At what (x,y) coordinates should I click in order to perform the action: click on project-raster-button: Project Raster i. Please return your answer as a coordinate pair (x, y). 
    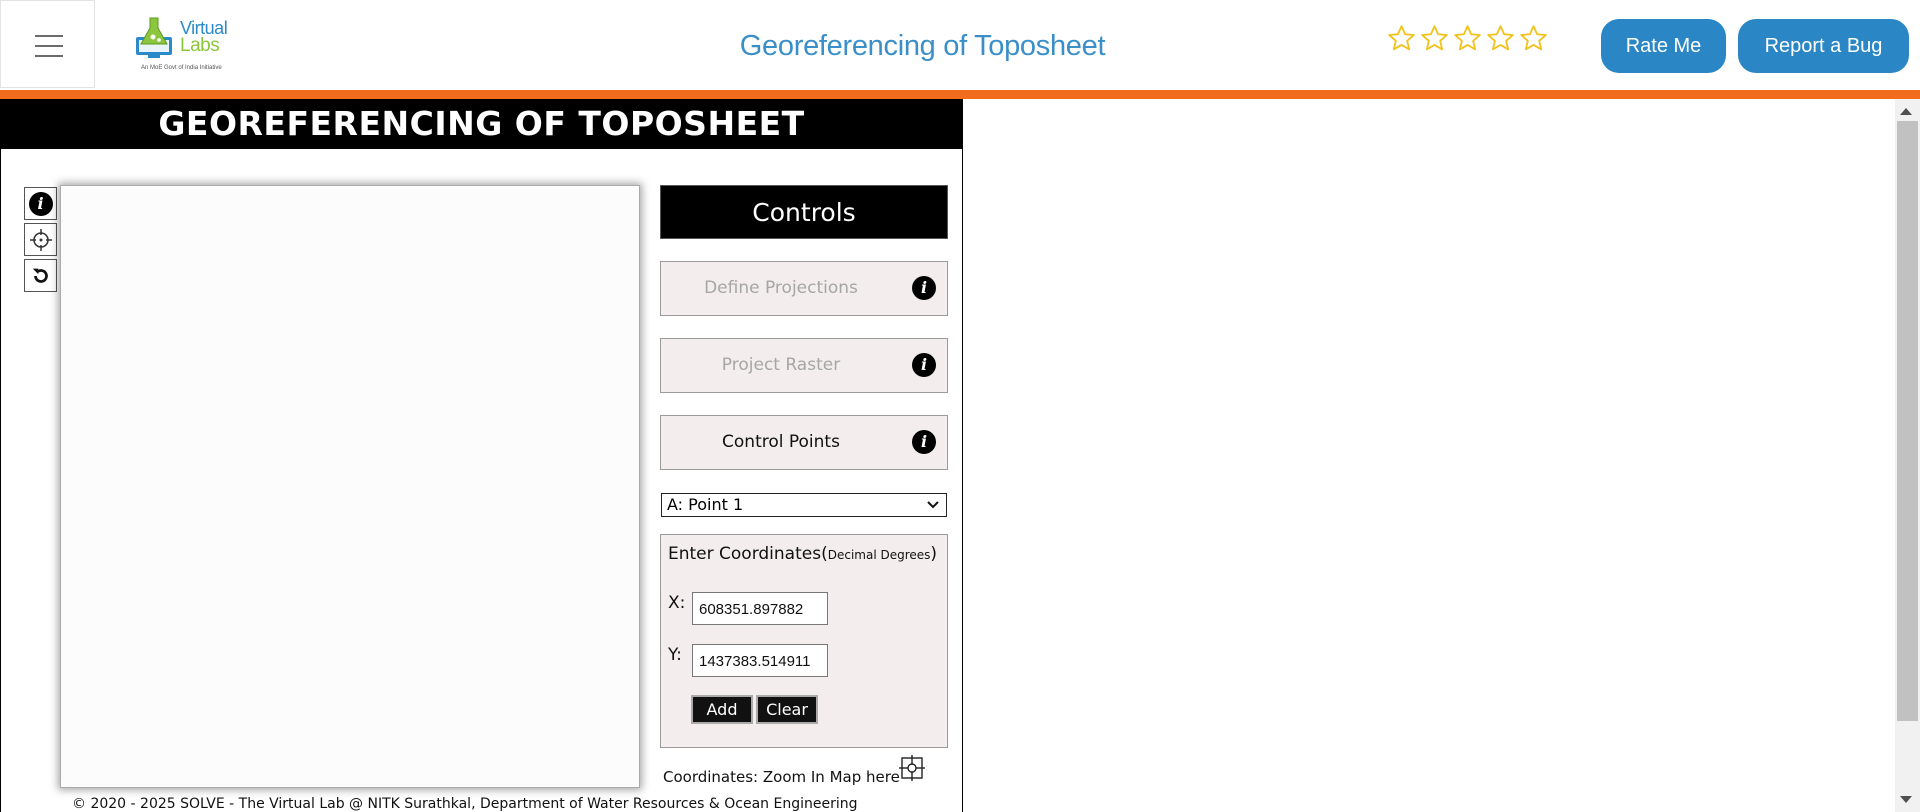
    Looking at the image, I should click on (804, 365).